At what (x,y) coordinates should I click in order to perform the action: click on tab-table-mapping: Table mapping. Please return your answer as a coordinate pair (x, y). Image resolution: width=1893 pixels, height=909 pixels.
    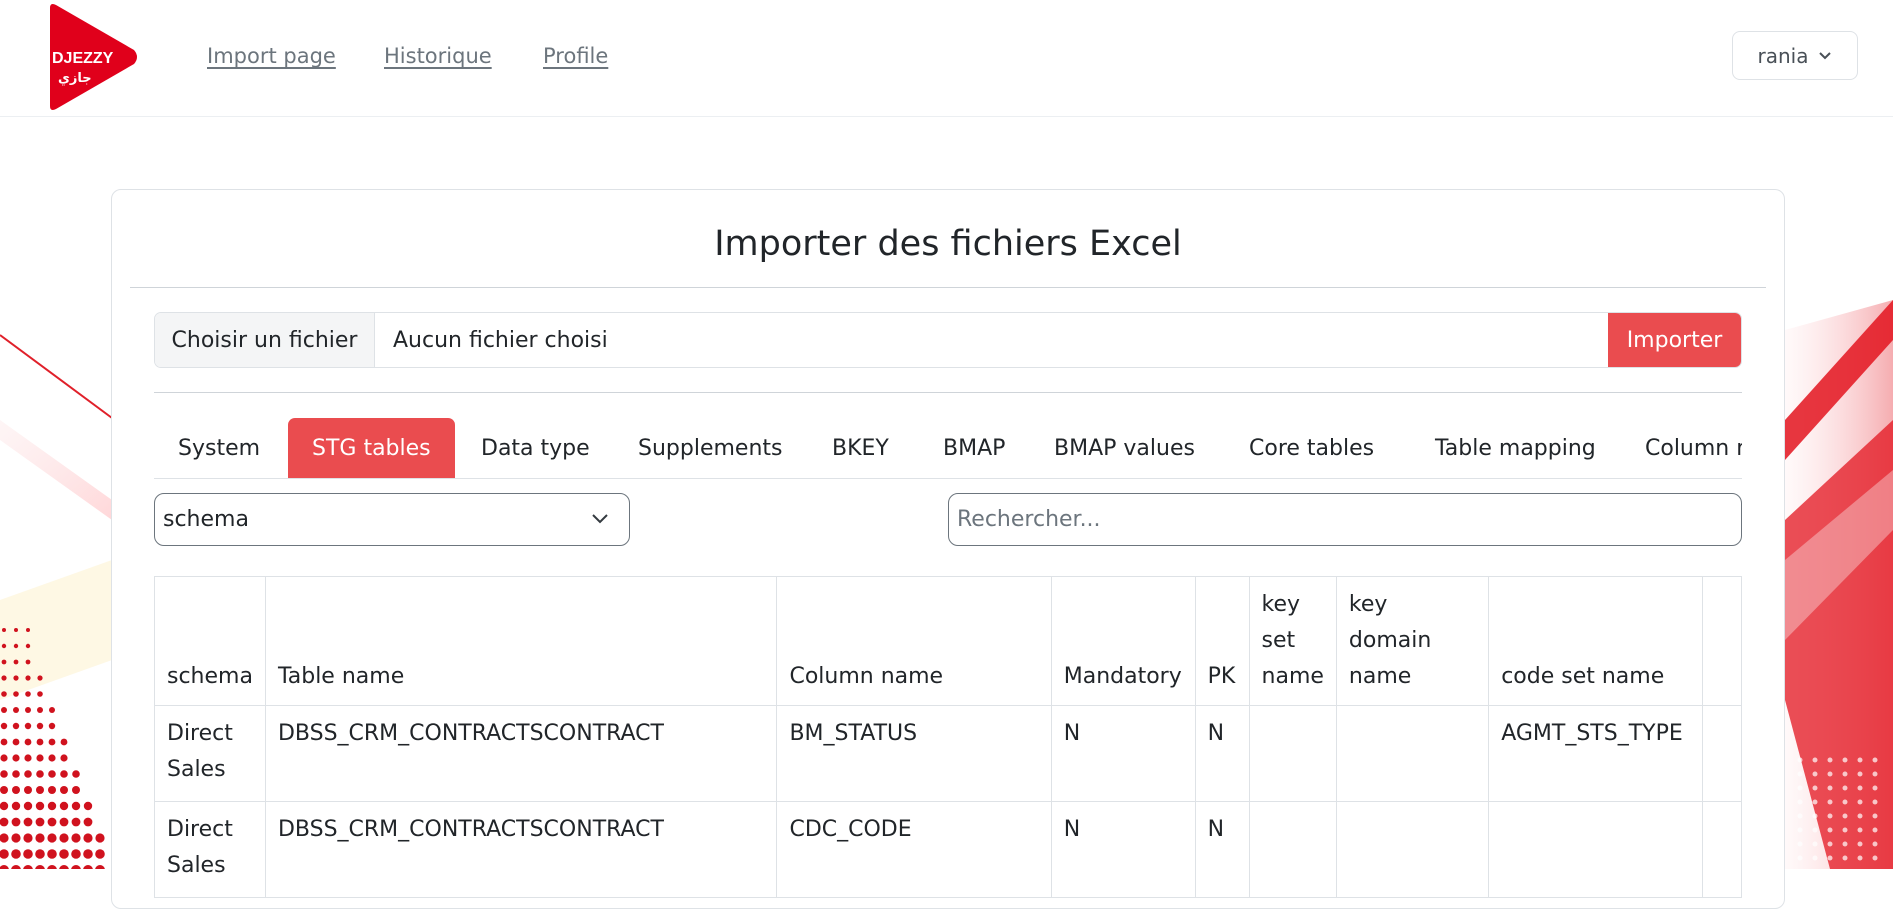
    Looking at the image, I should click on (1515, 448).